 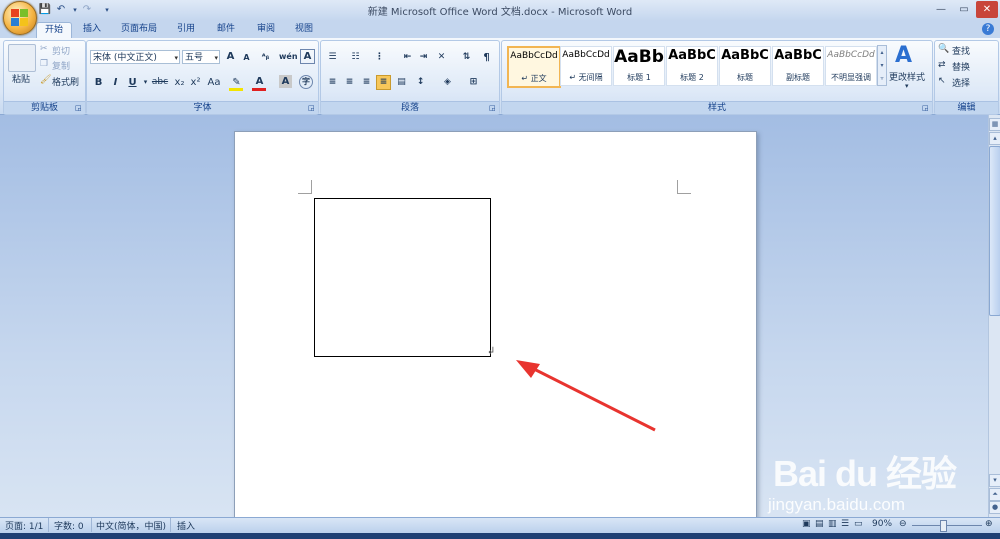 What do you see at coordinates (22, 58) in the screenshot?
I see `paste-icon` at bounding box center [22, 58].